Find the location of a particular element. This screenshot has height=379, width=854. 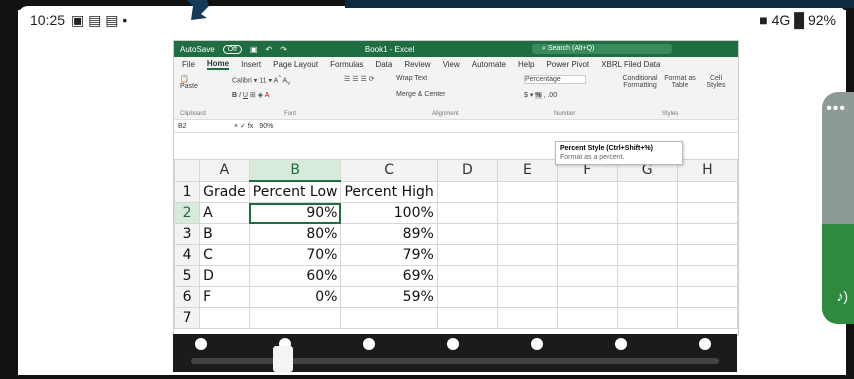

col-header-d: D is located at coordinates (467, 170).